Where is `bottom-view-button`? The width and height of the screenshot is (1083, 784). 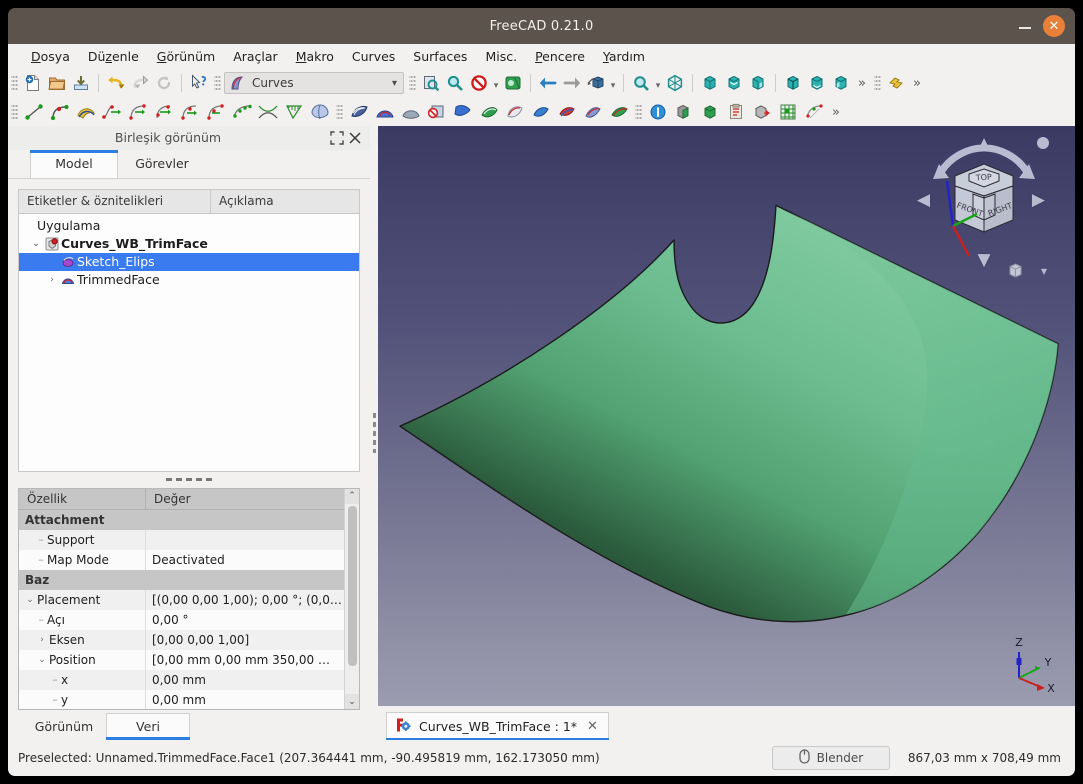 bottom-view-button is located at coordinates (817, 83).